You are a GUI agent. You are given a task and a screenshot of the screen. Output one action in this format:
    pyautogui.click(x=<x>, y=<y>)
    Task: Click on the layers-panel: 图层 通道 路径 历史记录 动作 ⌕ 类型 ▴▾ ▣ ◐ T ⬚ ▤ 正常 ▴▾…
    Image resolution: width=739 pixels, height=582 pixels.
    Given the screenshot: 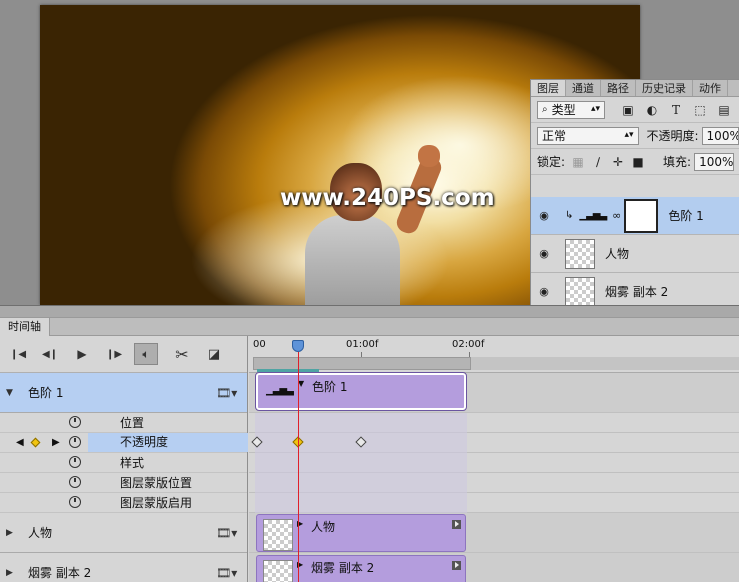 What is the action you would take?
    pyautogui.click(x=634, y=192)
    